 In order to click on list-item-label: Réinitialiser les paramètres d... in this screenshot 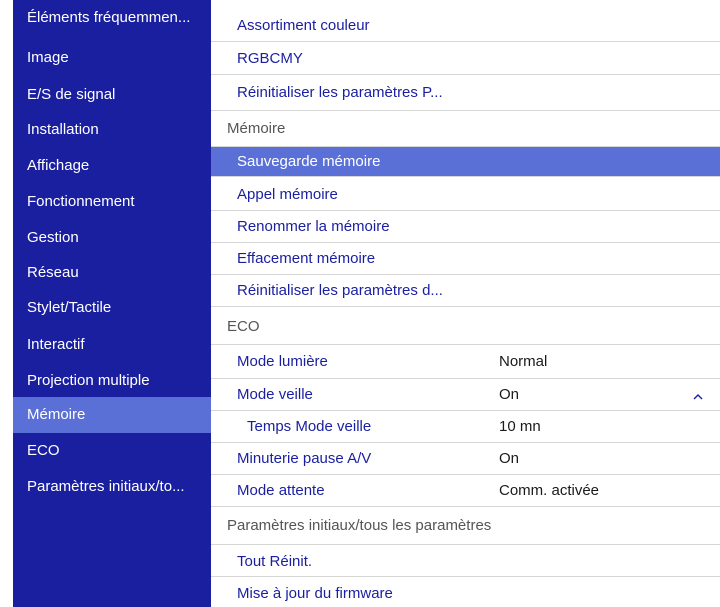, I will do `click(340, 290)`.